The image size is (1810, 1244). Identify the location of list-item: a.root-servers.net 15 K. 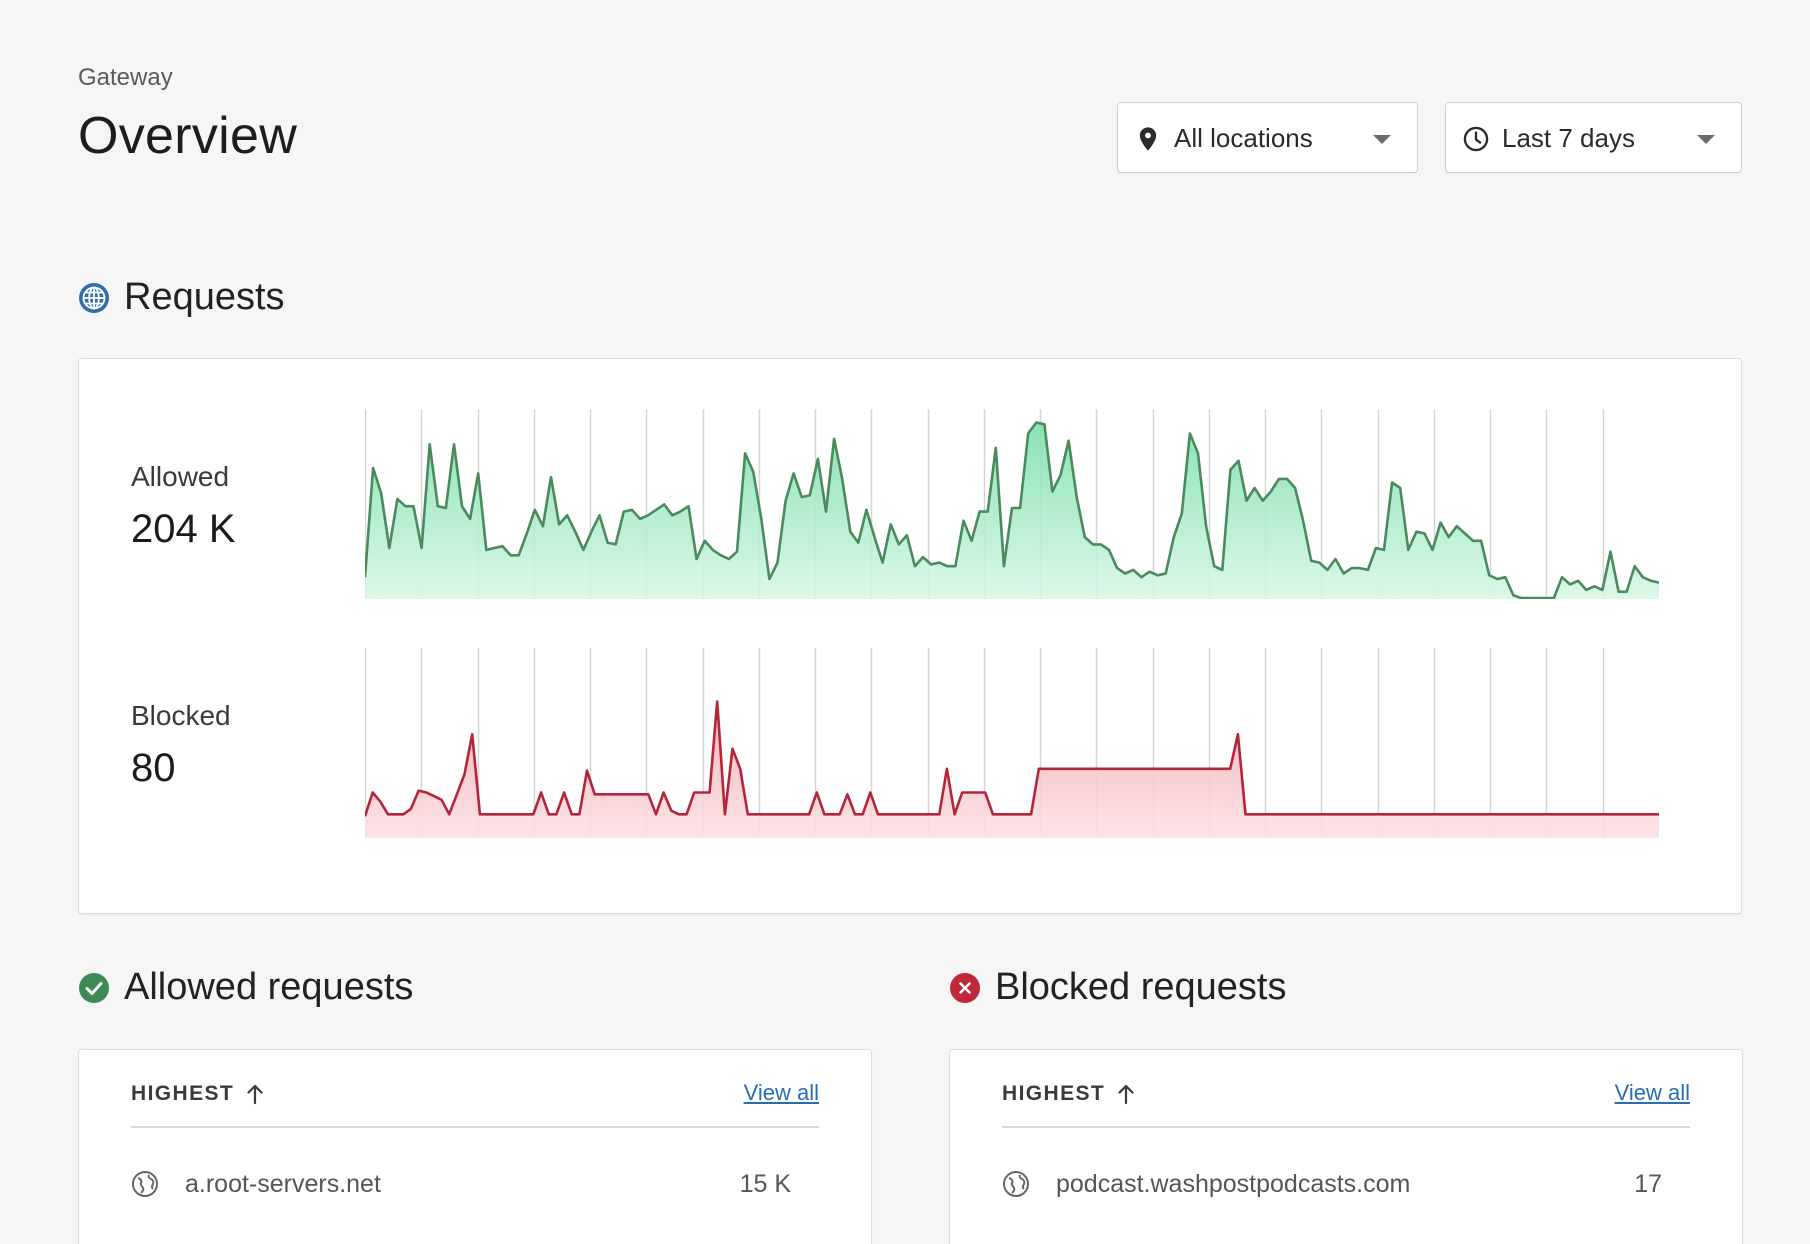
(475, 1184).